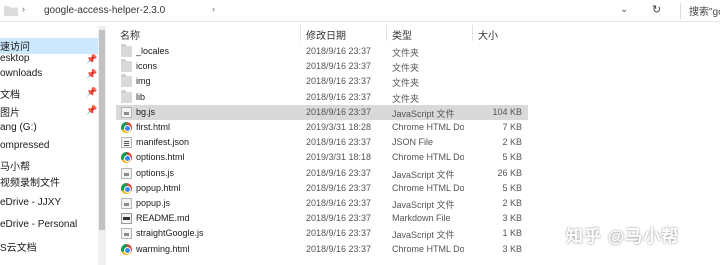 The image size is (720, 265). Describe the element at coordinates (49, 61) in the screenshot. I see `nav-item: esktop 📌` at that location.